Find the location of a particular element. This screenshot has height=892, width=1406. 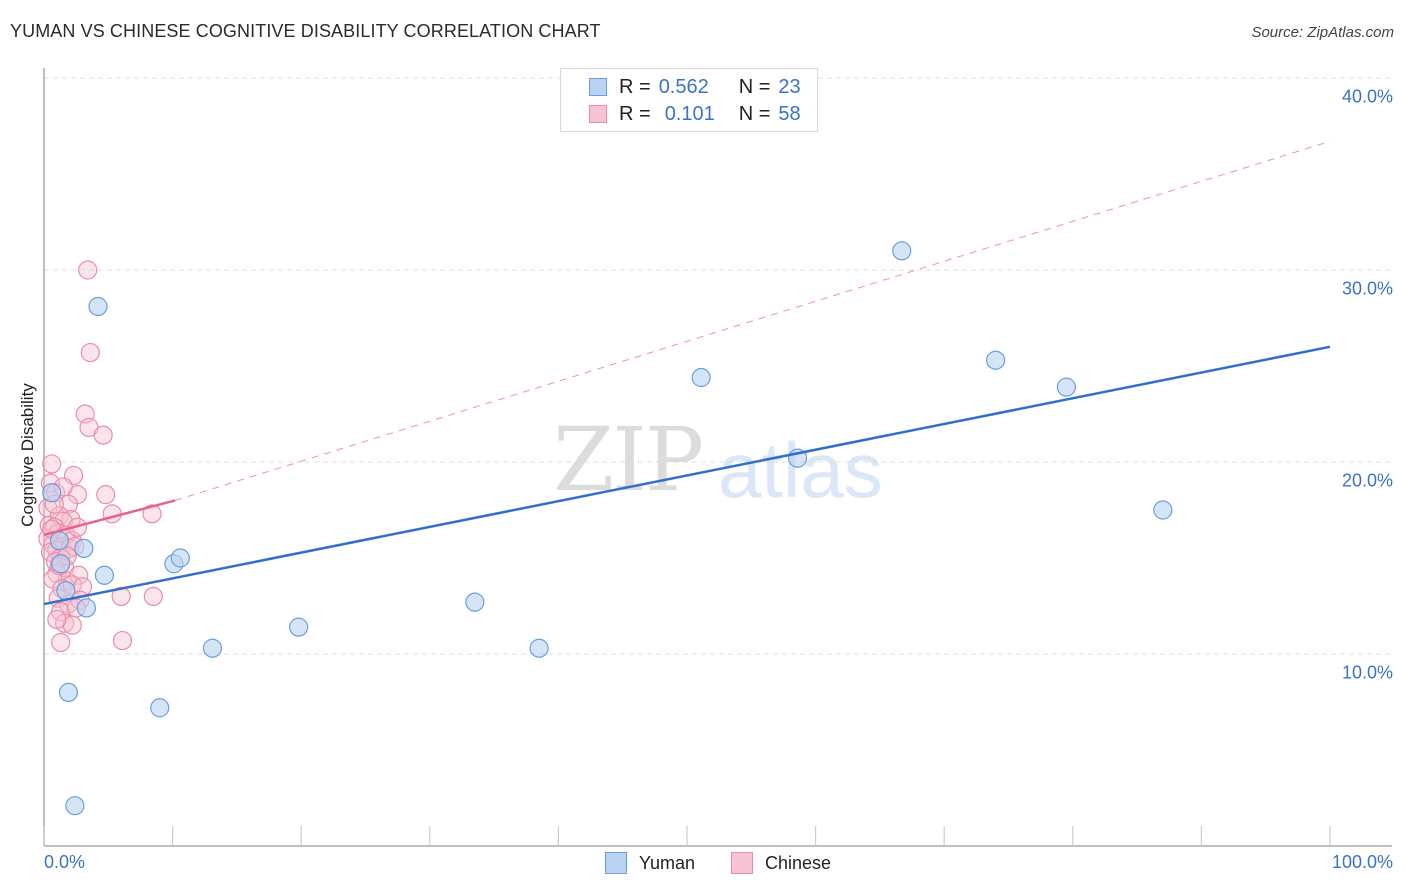

y-tick-label: 20.0% is located at coordinates (1367, 480).